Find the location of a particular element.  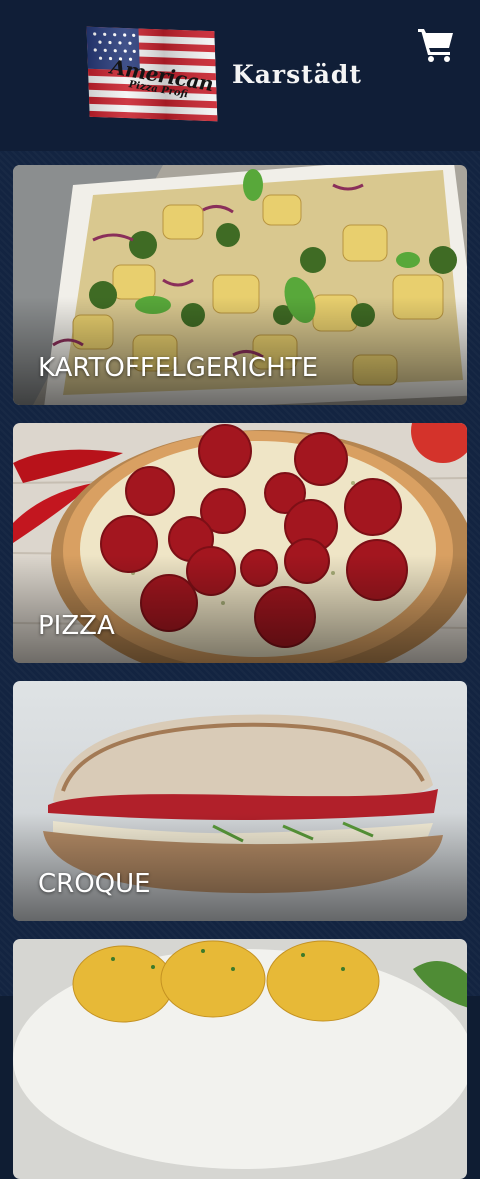

category-label: PIZZA is located at coordinates (76, 626).